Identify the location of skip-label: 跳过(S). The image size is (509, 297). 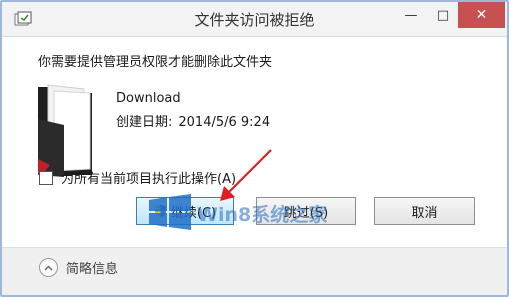
(306, 213).